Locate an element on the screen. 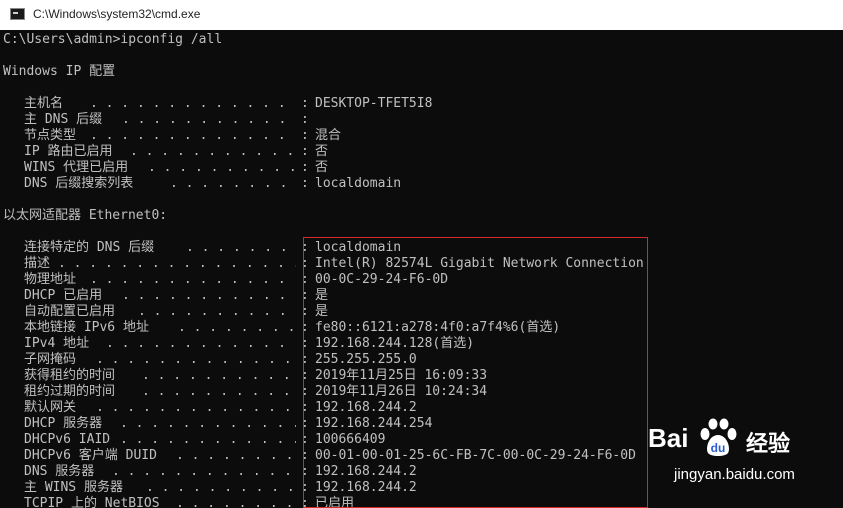 This screenshot has width=843, height=508. window-title: C:\Windows\system32\cmd.exe is located at coordinates (117, 14).